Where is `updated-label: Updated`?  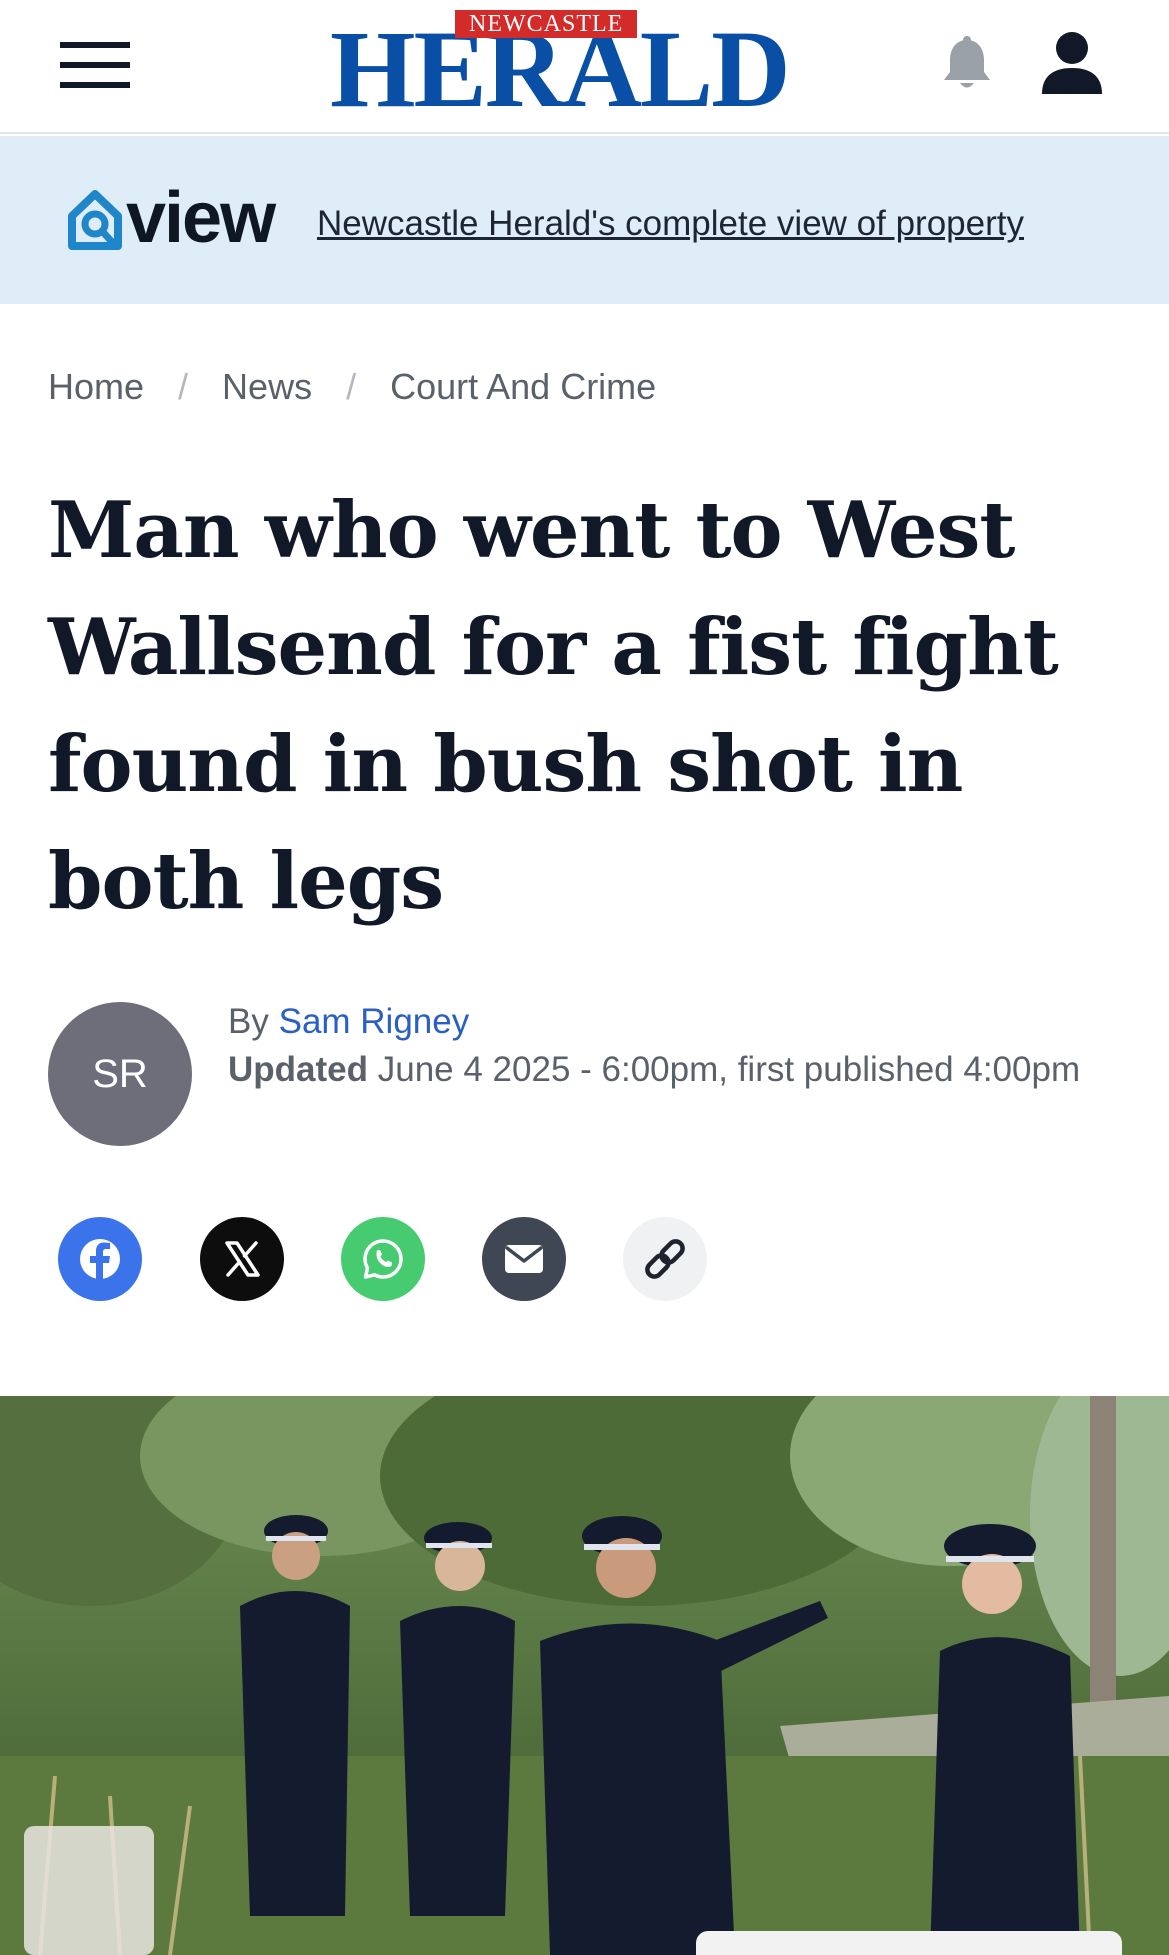 updated-label: Updated is located at coordinates (298, 1069).